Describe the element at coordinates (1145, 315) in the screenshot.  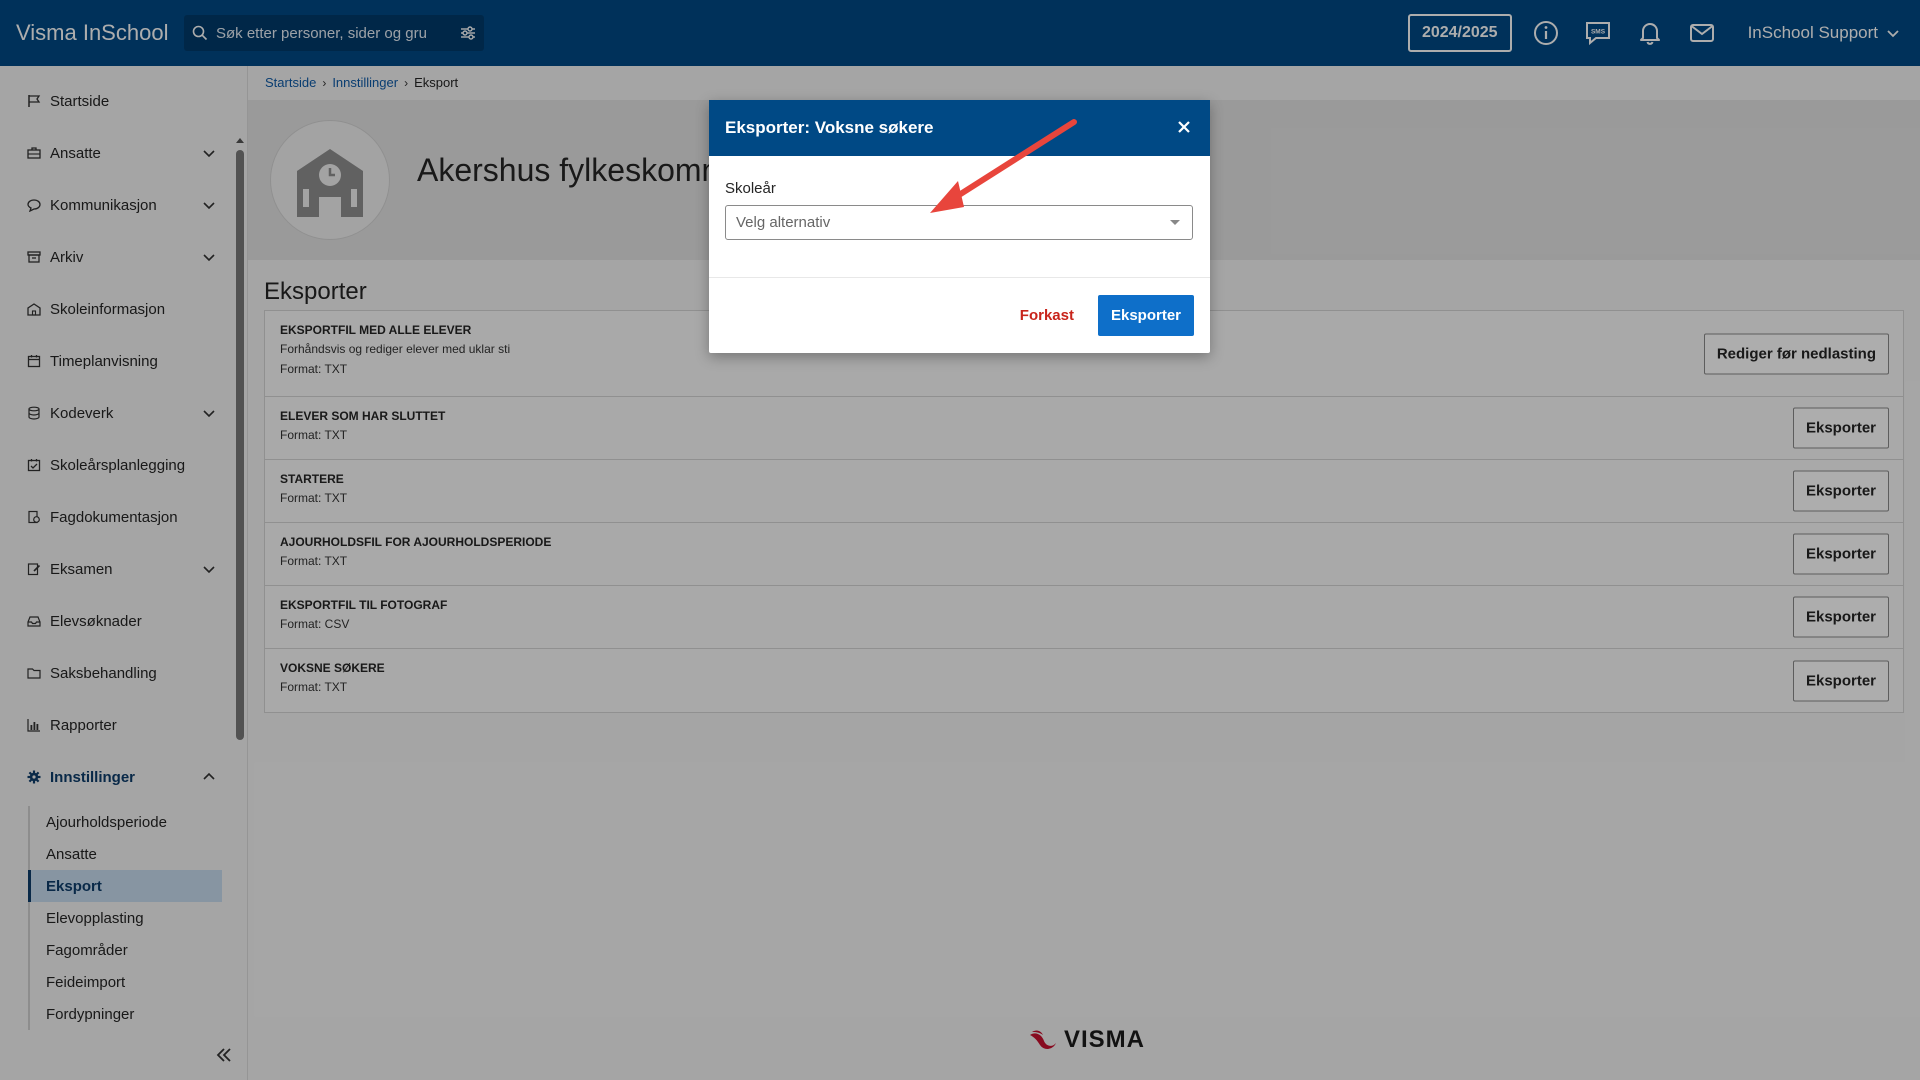
I see `export-submit-button: Eksporter` at that location.